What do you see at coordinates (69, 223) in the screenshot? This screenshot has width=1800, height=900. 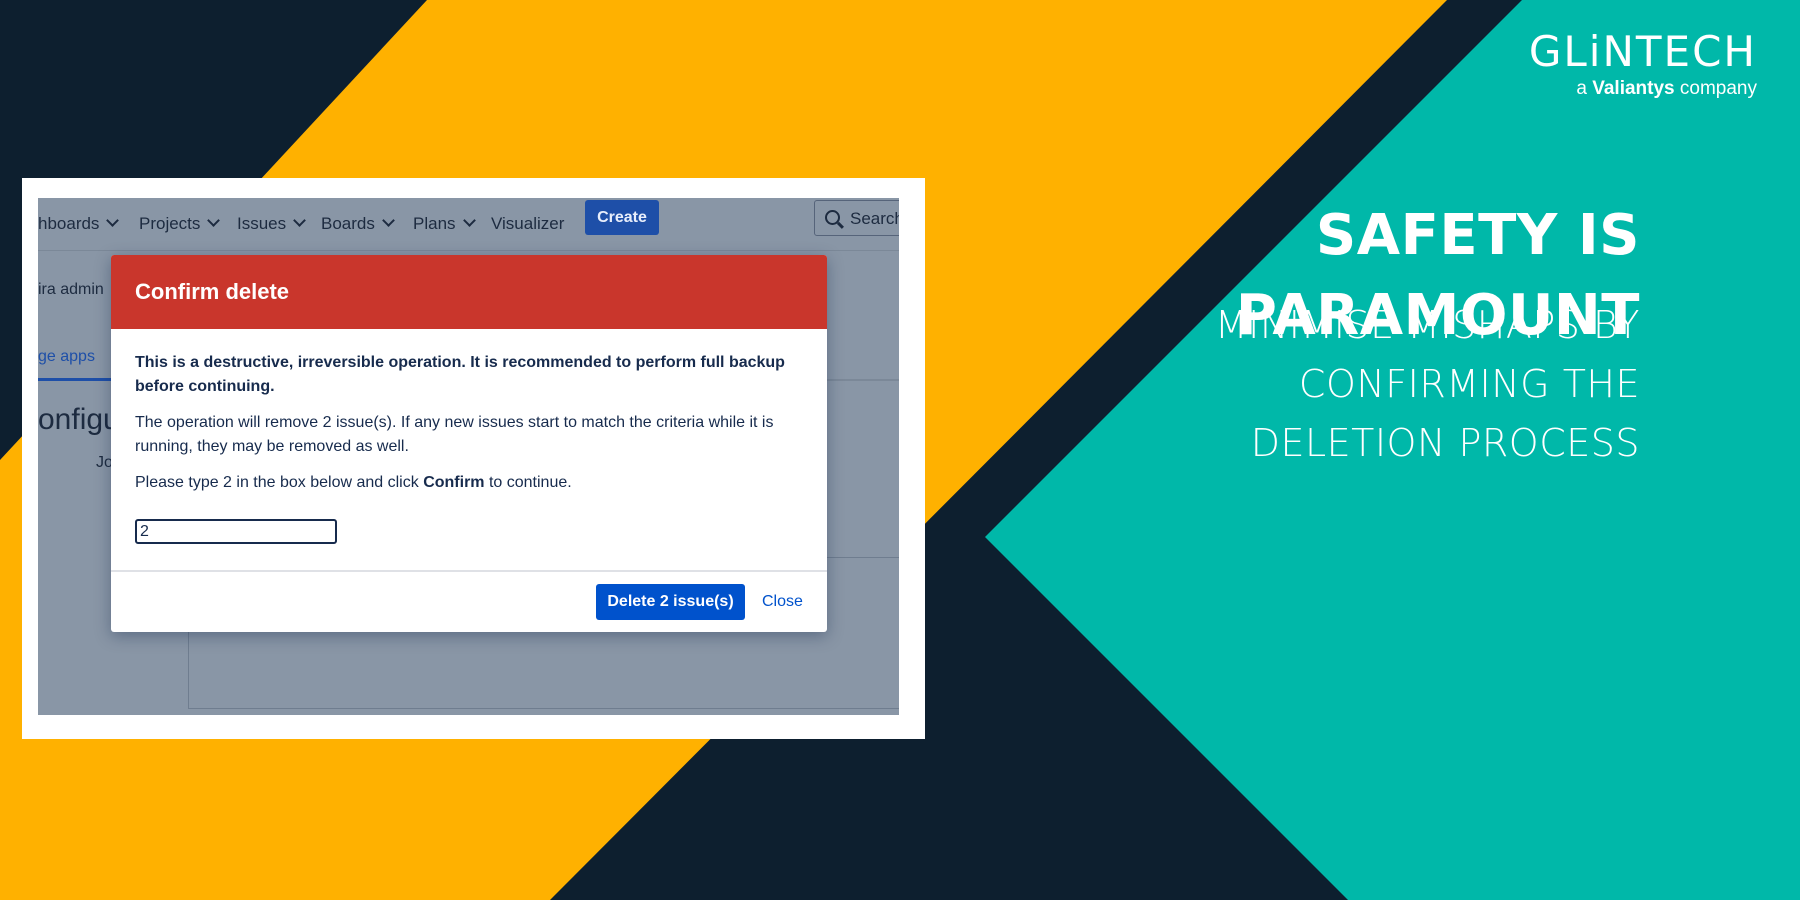 I see `nav-dashboards-label: hboards` at bounding box center [69, 223].